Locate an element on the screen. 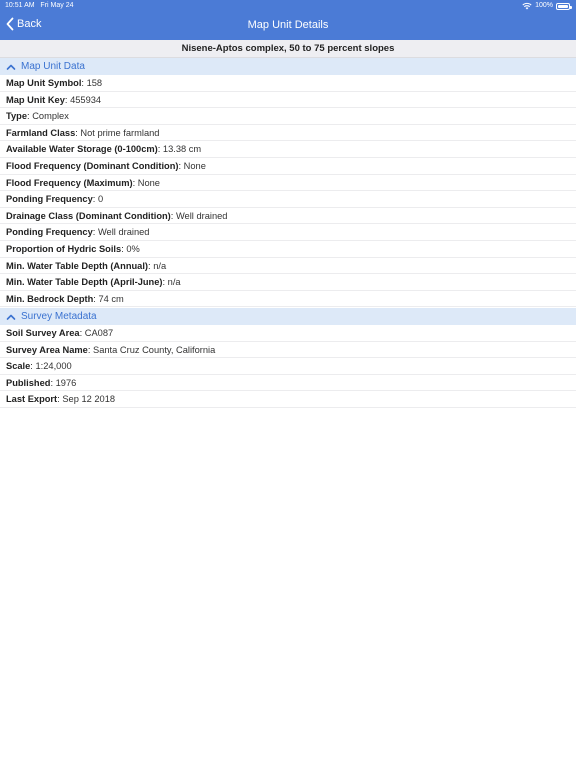 The image size is (576, 768). status-bar: 10:51 AM Fri May 24 100% is located at coordinates (288, 6).